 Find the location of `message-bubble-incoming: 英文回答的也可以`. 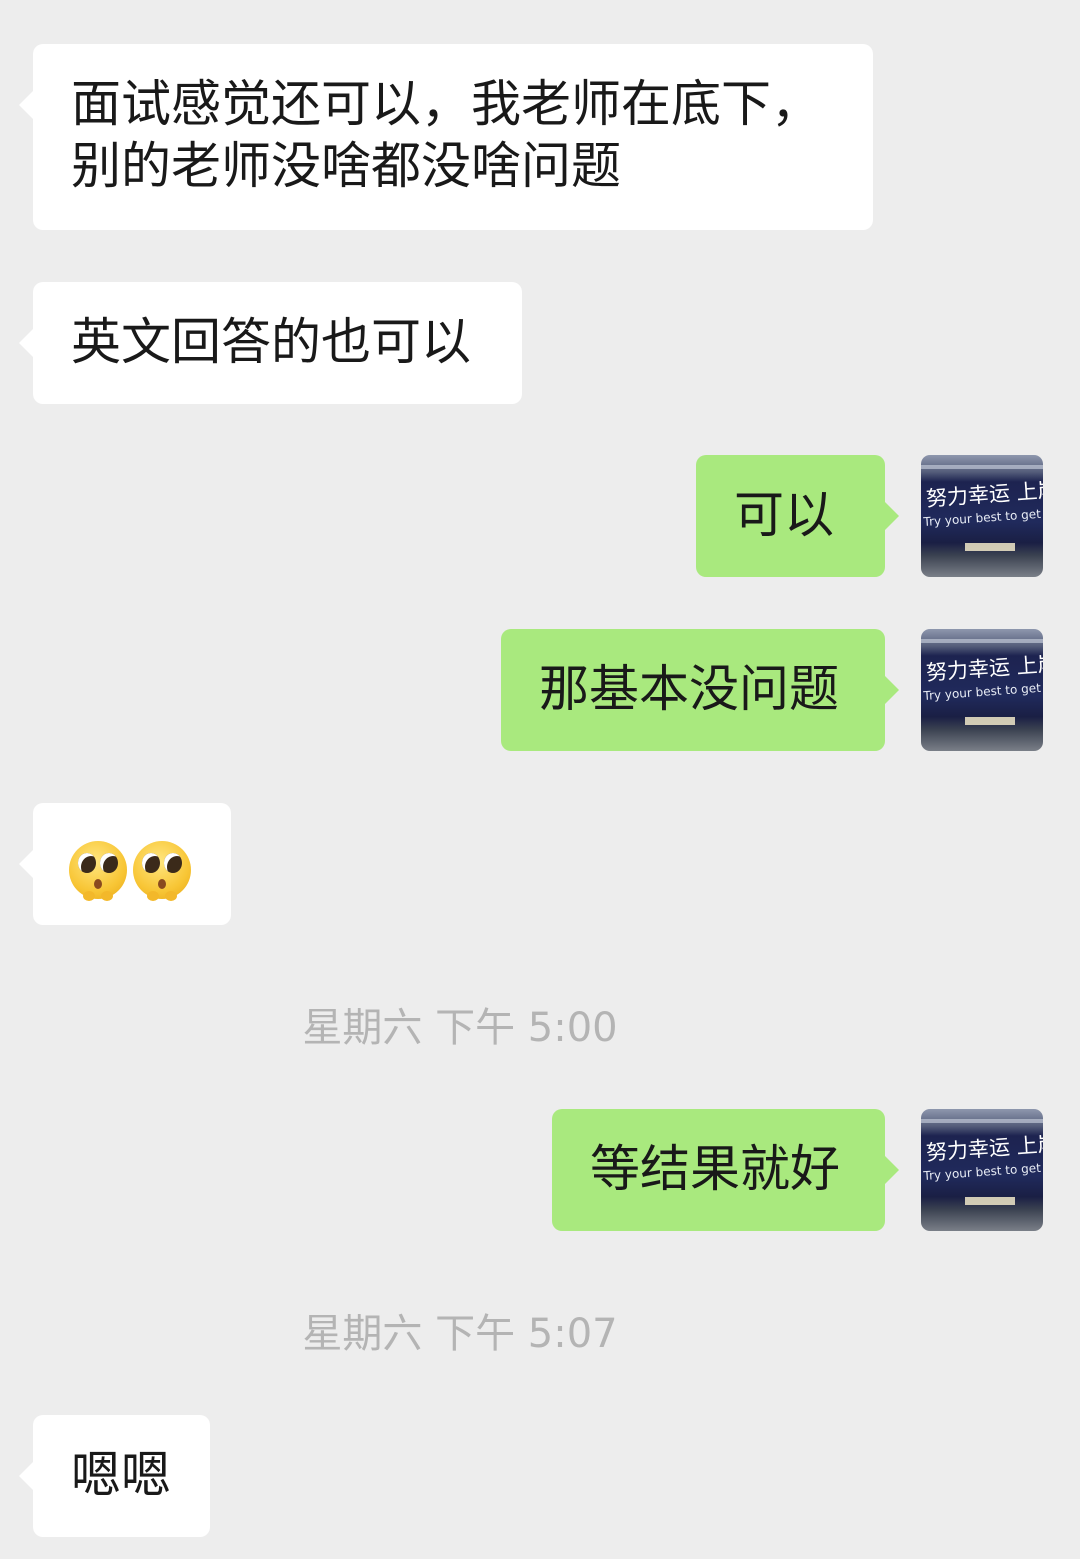

message-bubble-incoming: 英文回答的也可以 is located at coordinates (270, 343).